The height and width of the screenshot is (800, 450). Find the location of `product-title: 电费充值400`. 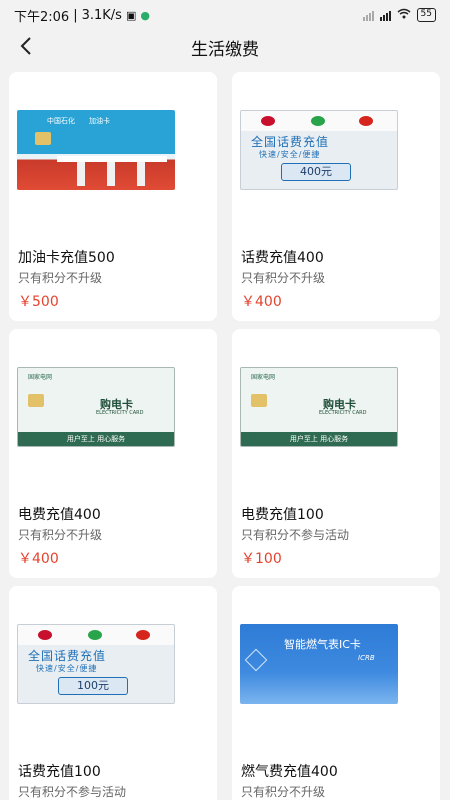

product-title: 电费充值400 is located at coordinates (59, 515).